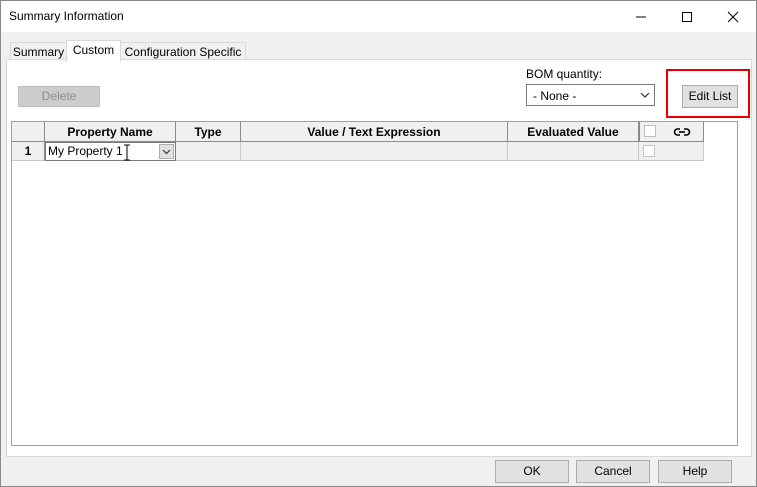 The height and width of the screenshot is (487, 757). I want to click on tab-custom: Custom, so click(93, 51).